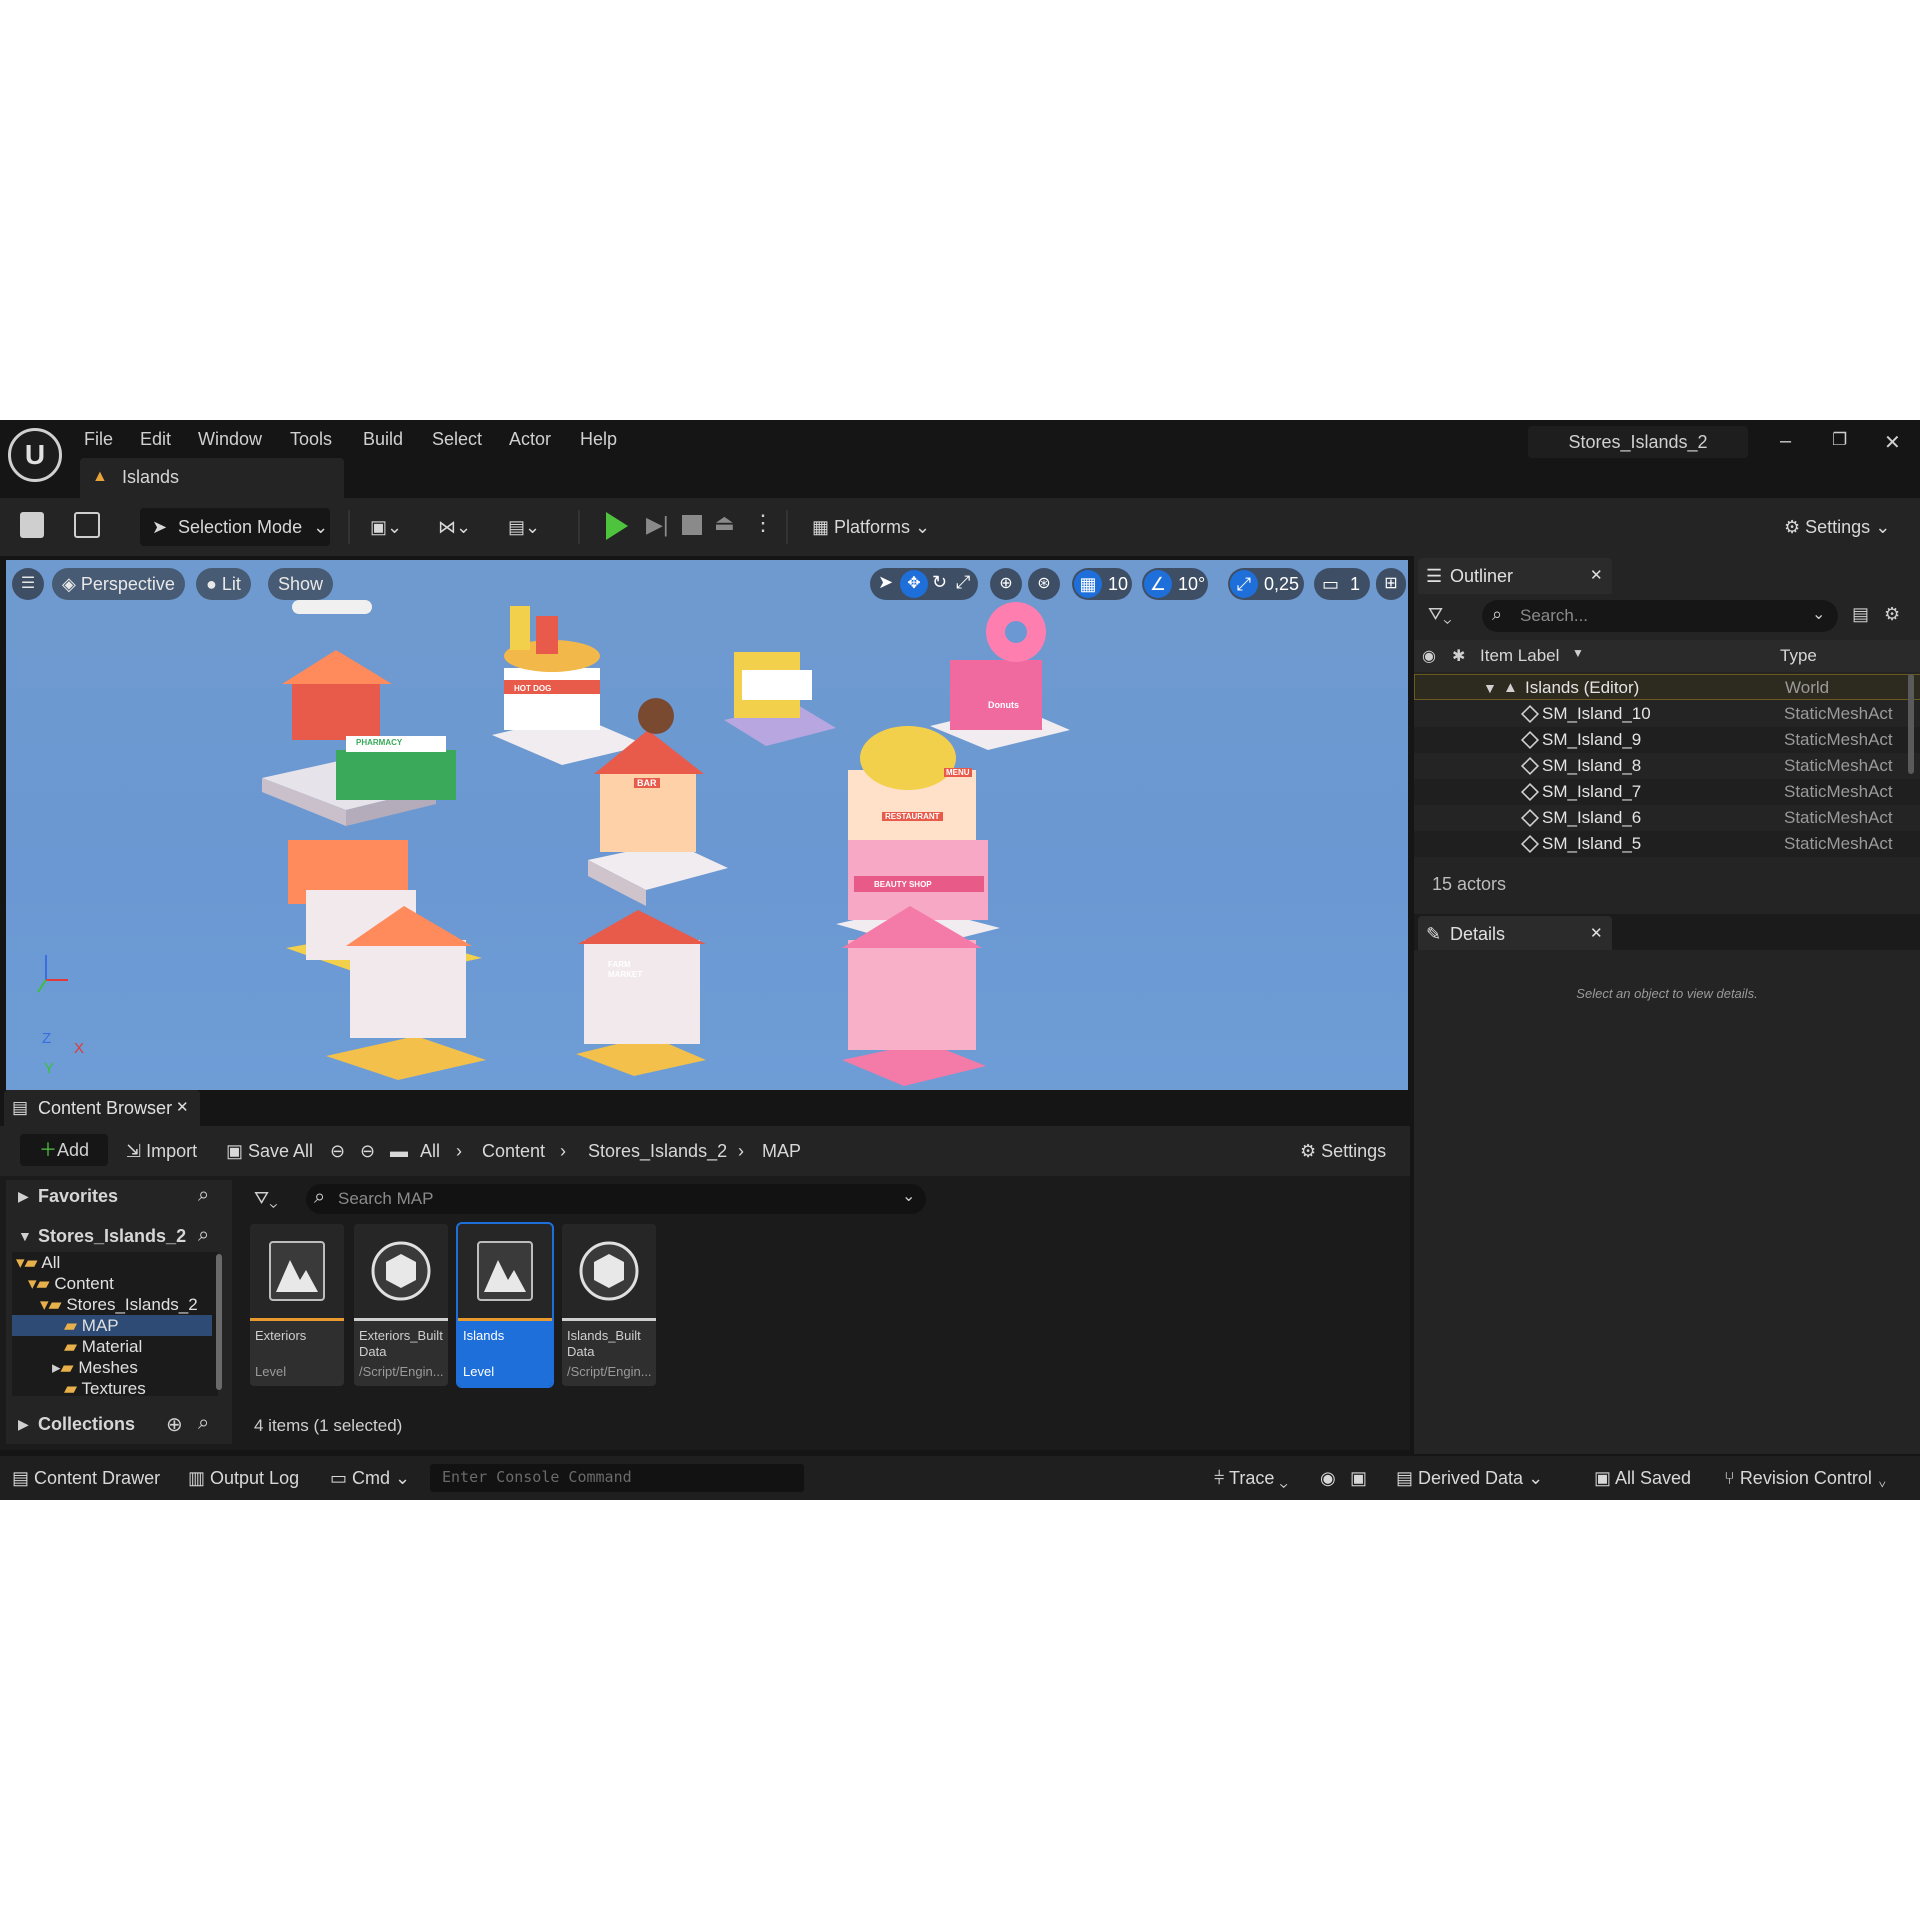  What do you see at coordinates (103, 1346) in the screenshot?
I see `tree-item-material: ▰ Material` at bounding box center [103, 1346].